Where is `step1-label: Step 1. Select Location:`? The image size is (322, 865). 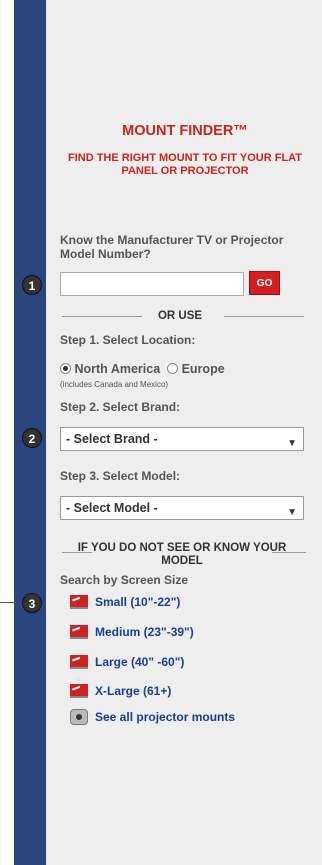 step1-label: Step 1. Select Location: is located at coordinates (128, 340).